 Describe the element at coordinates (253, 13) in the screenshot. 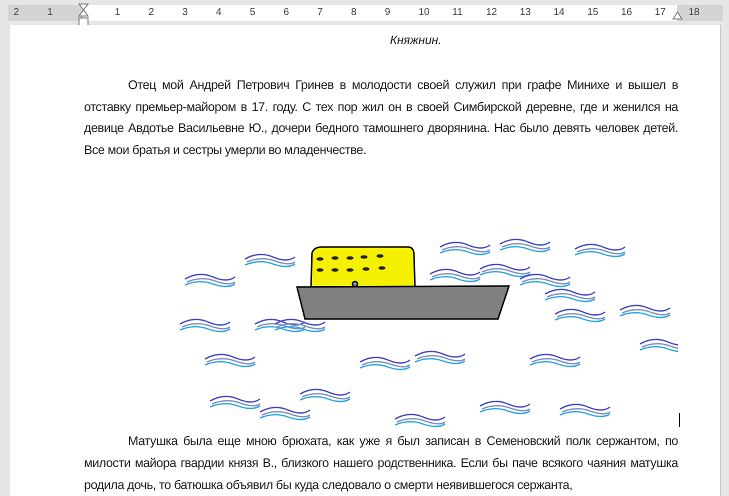

I see `ruler-number: 5` at that location.